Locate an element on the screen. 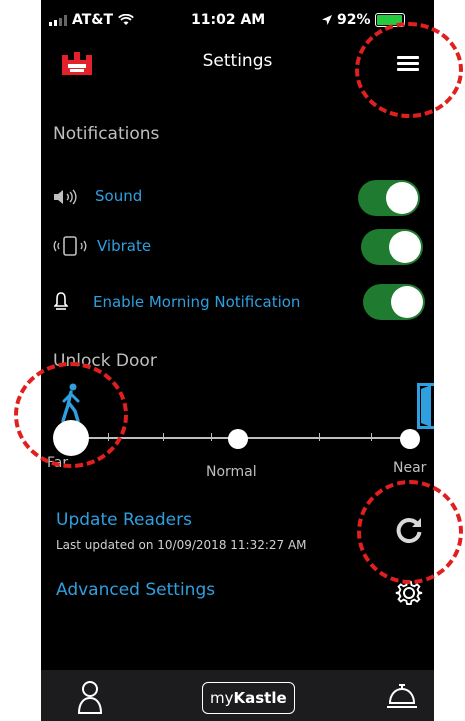 This screenshot has height=721, width=465. speaker-icon is located at coordinates (65, 197).